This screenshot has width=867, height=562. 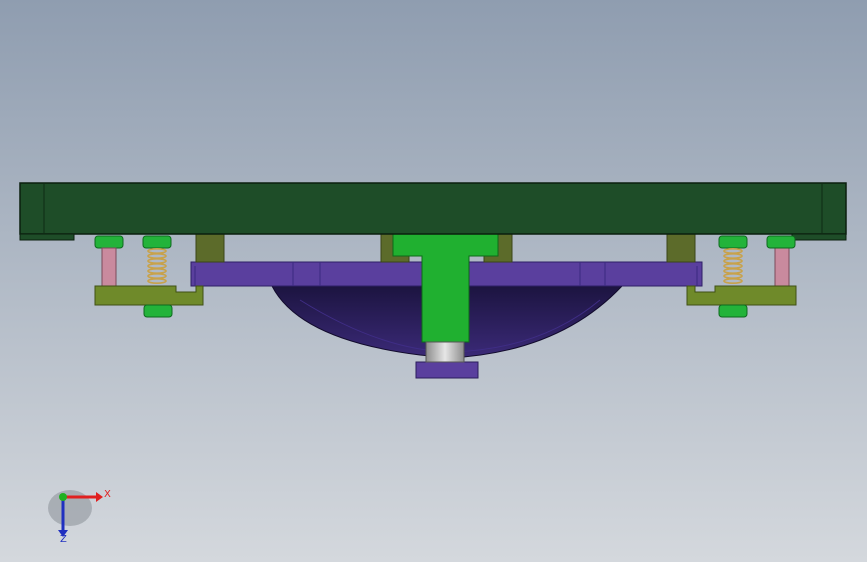 I want to click on base-plate-foot-right, so click(x=819, y=237).